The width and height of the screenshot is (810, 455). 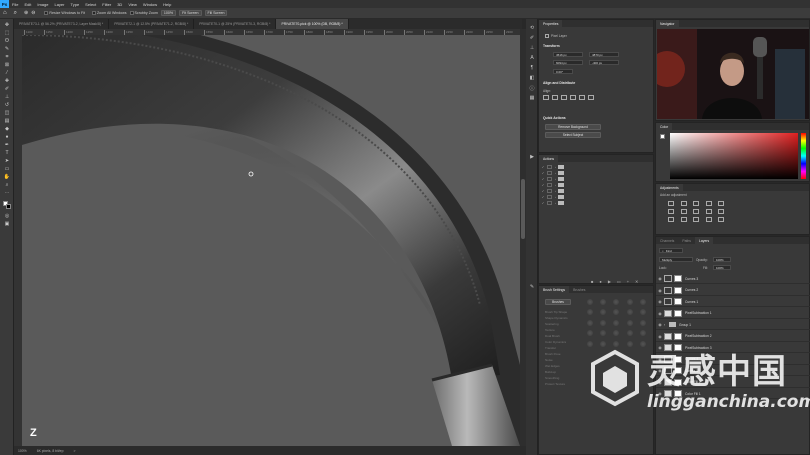 I want to click on info-icon: ⓘ, so click(x=532, y=88).